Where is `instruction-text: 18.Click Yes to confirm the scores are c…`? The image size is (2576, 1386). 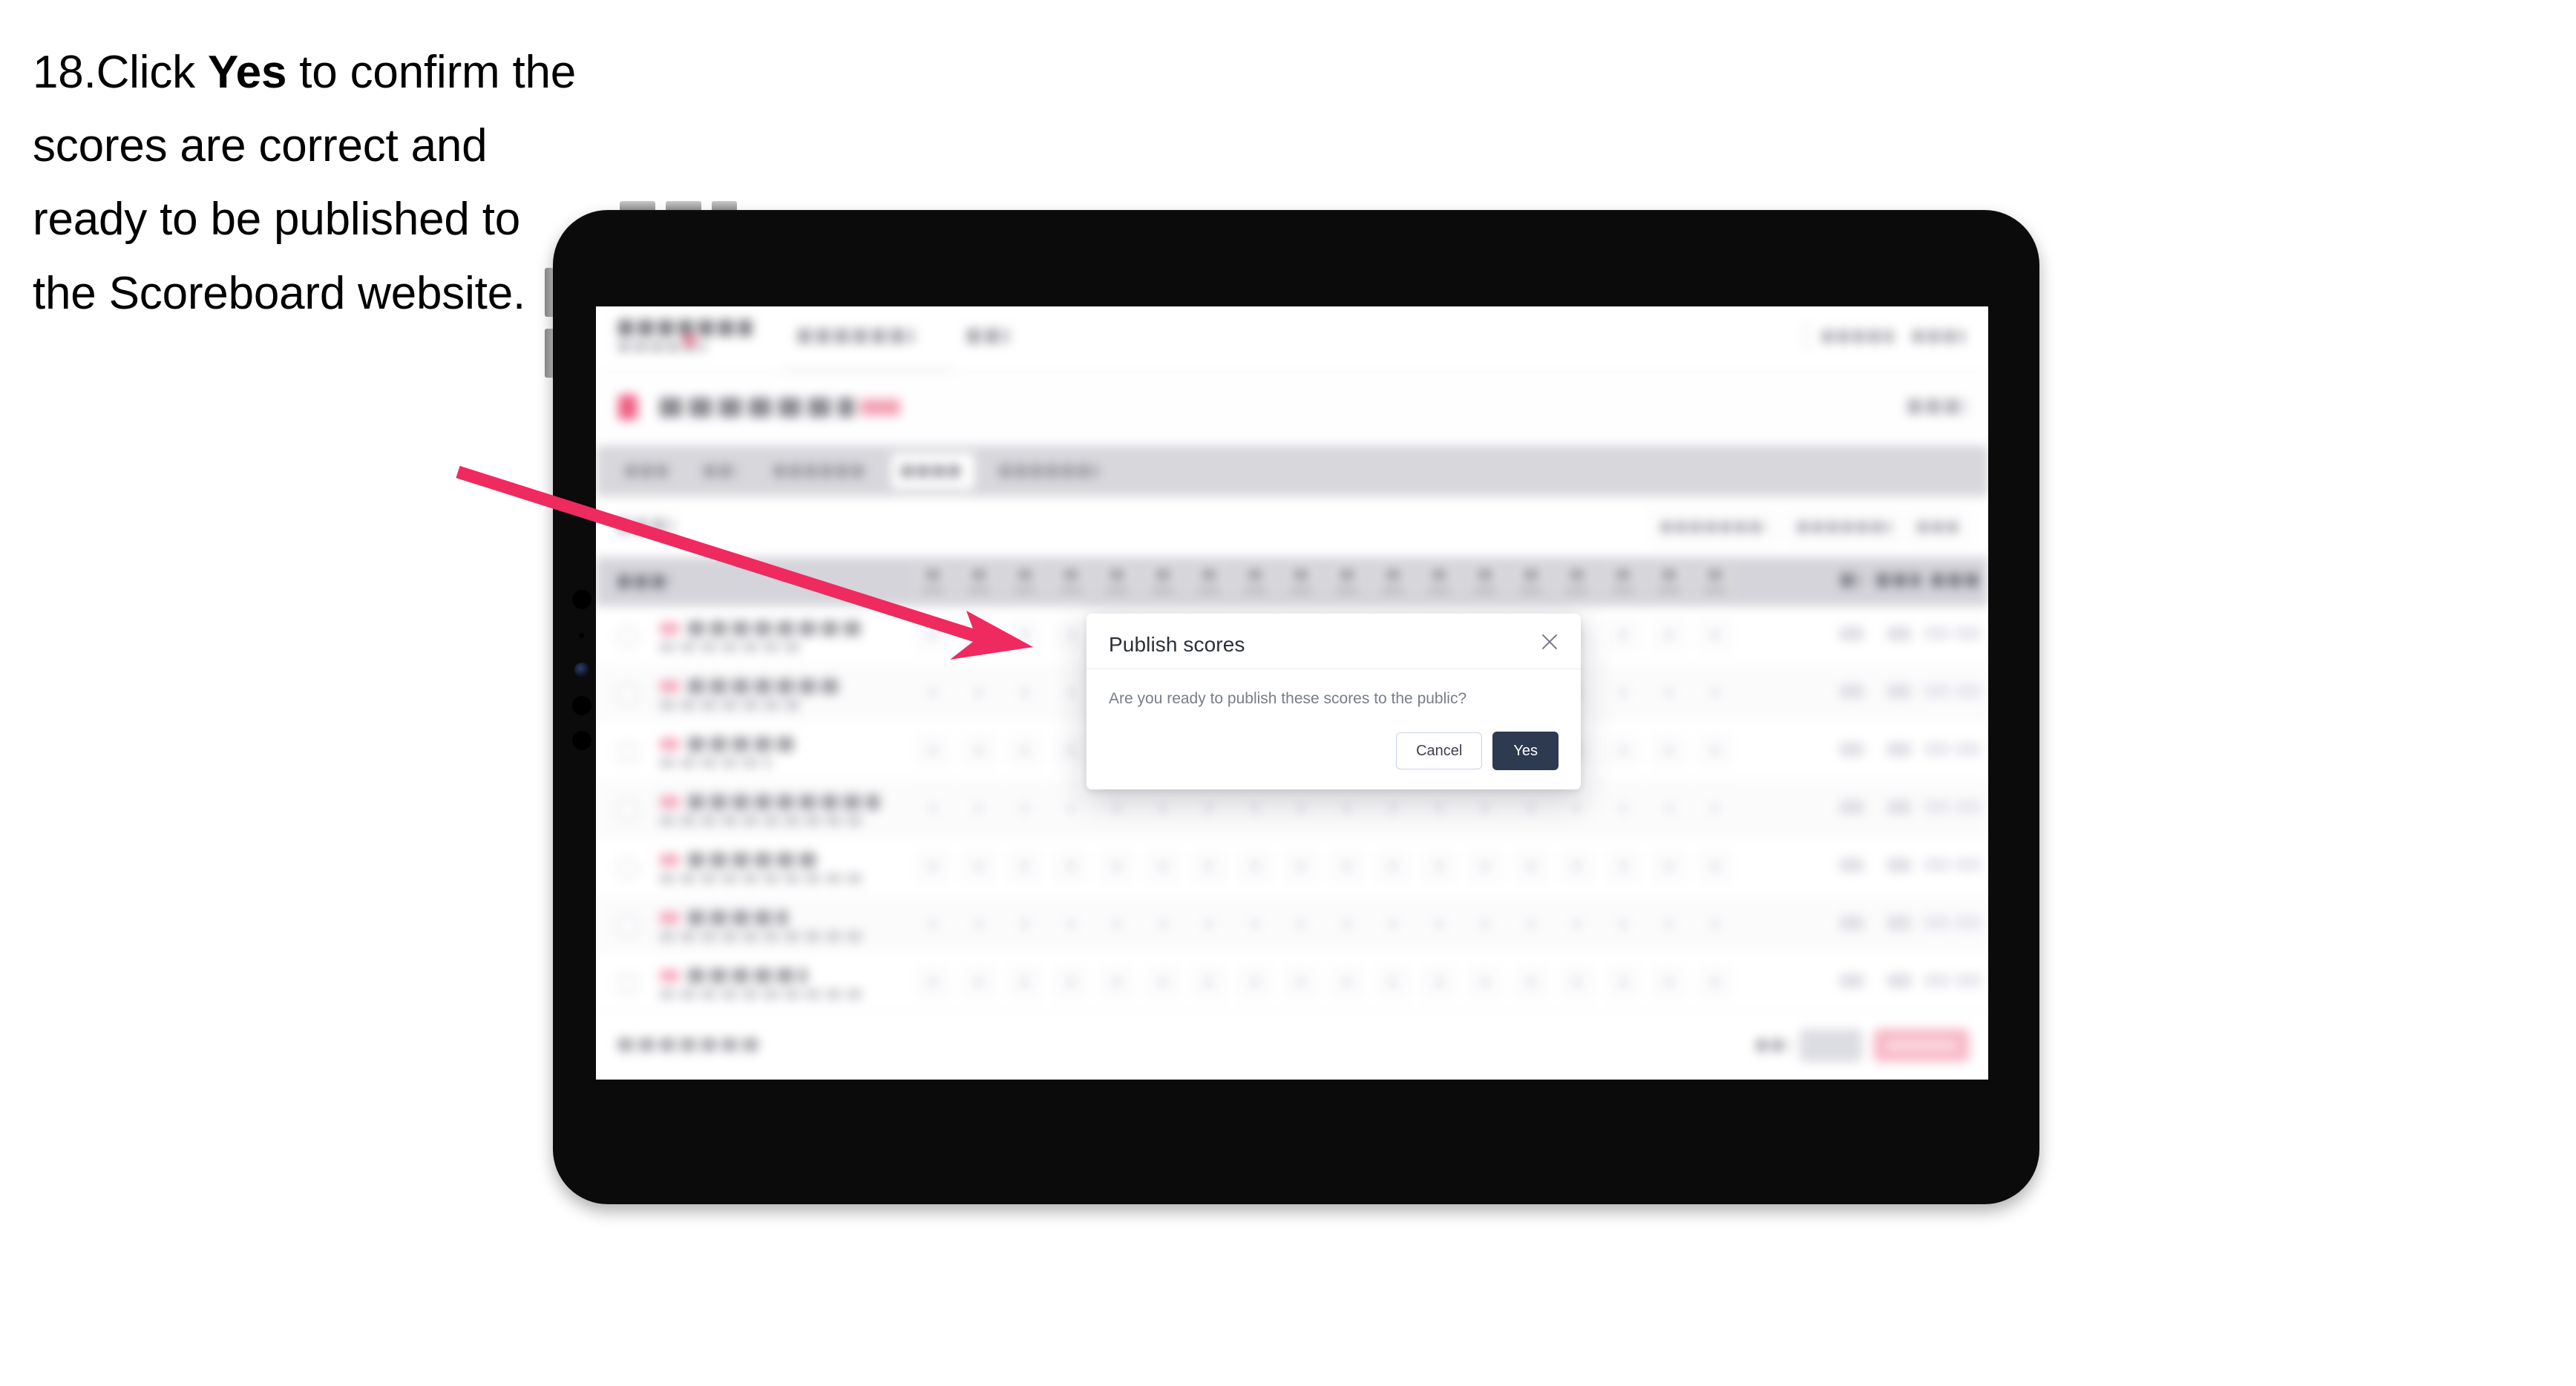 instruction-text: 18.Click Yes to confirm the scores are c… is located at coordinates (307, 183).